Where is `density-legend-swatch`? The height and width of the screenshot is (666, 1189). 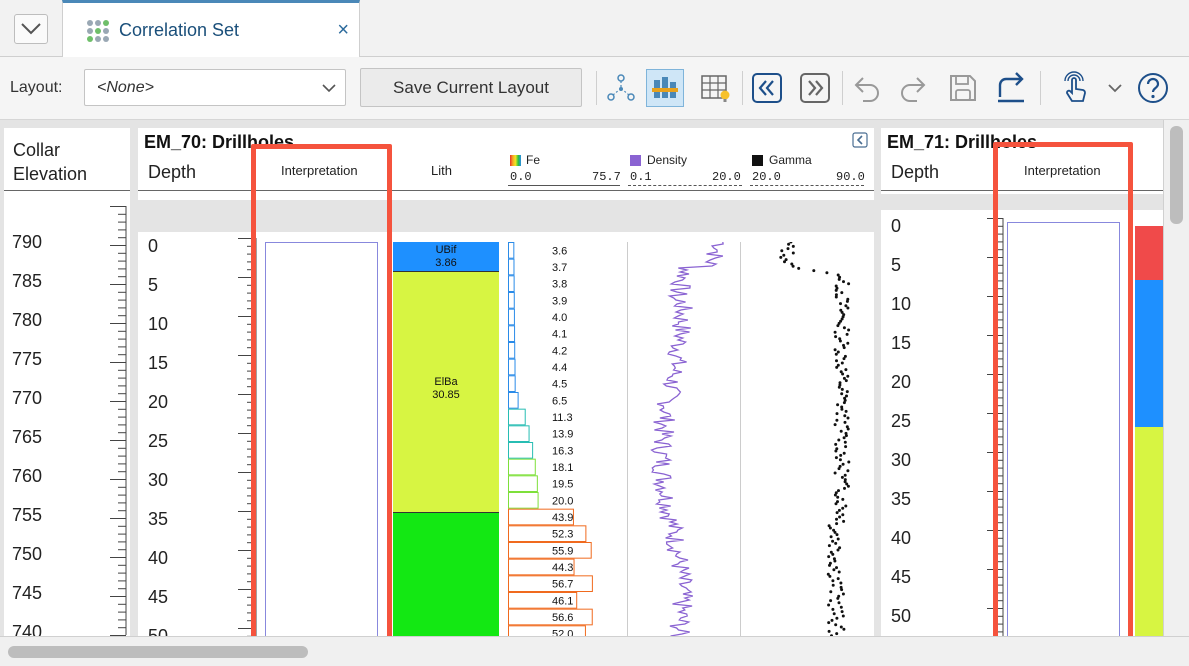
density-legend-swatch is located at coordinates (635, 160).